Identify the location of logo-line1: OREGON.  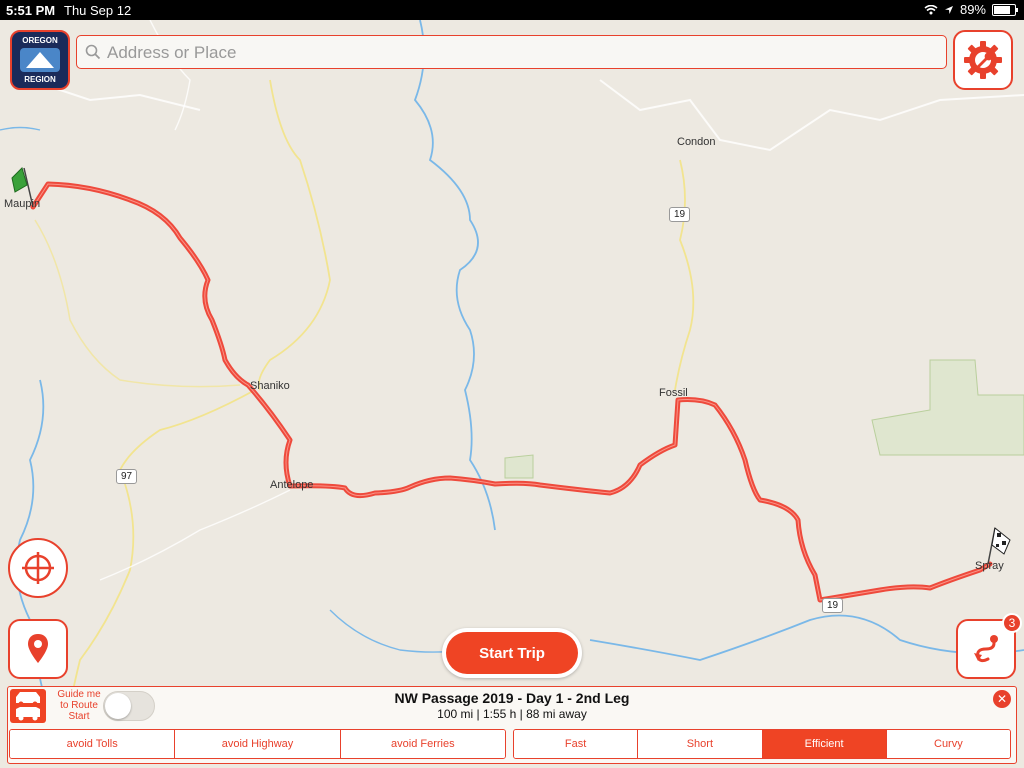
(40, 40).